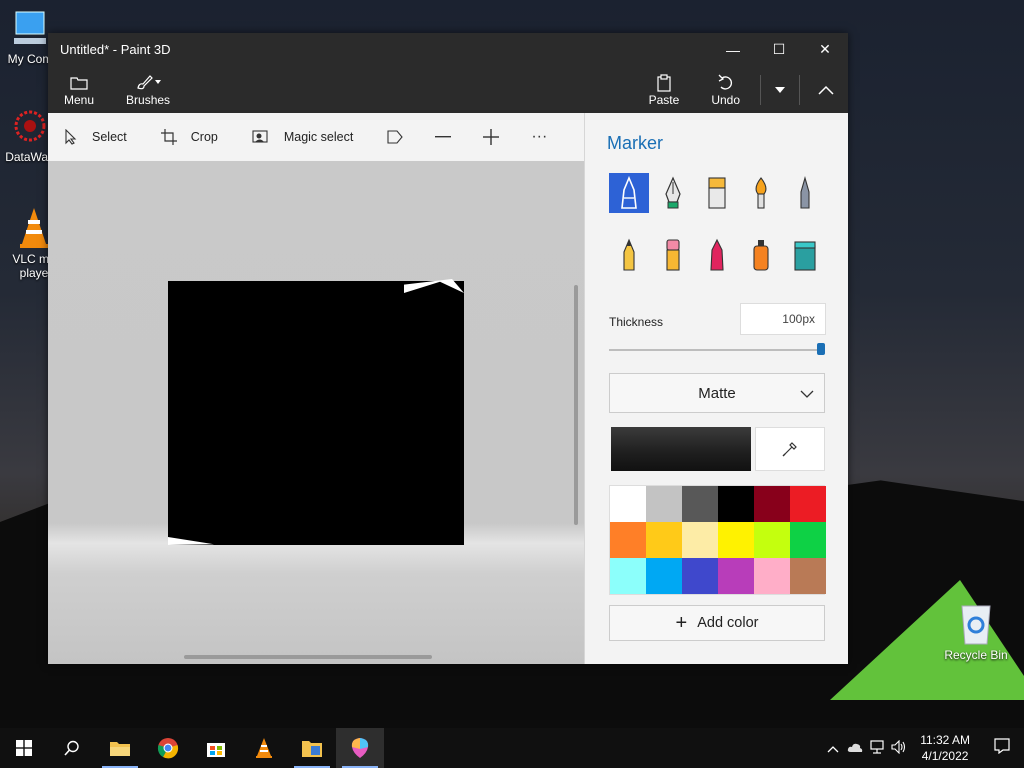 The height and width of the screenshot is (768, 1024). What do you see at coordinates (681, 622) in the screenshot?
I see `plus-icon: +` at bounding box center [681, 622].